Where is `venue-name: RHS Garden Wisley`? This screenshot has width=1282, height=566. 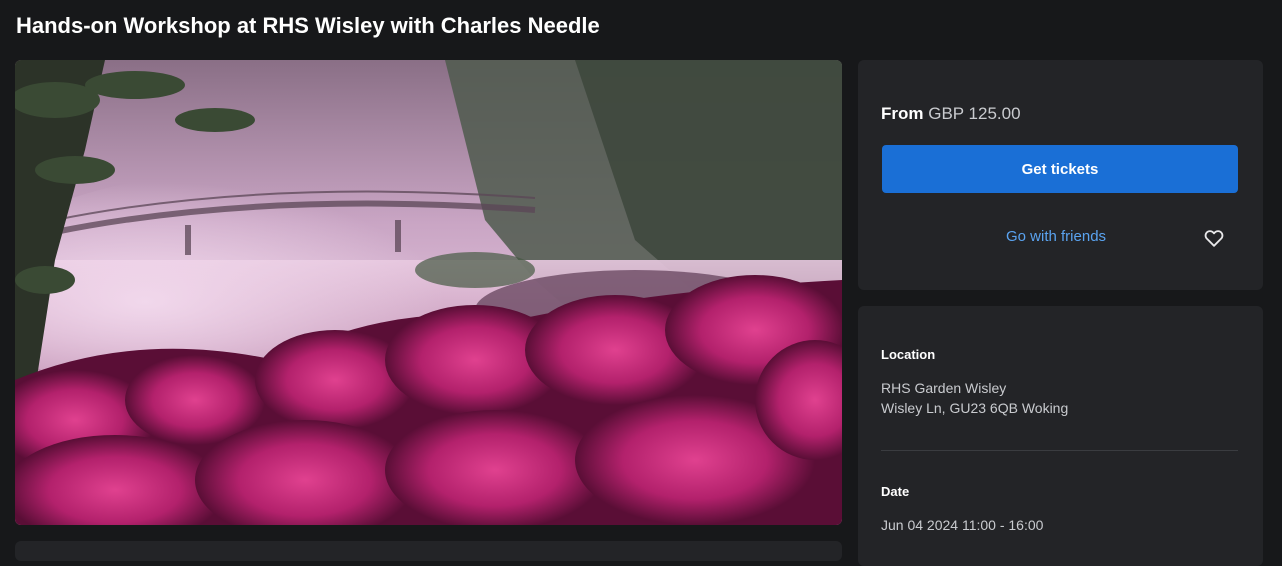
venue-name: RHS Garden Wisley is located at coordinates (944, 388).